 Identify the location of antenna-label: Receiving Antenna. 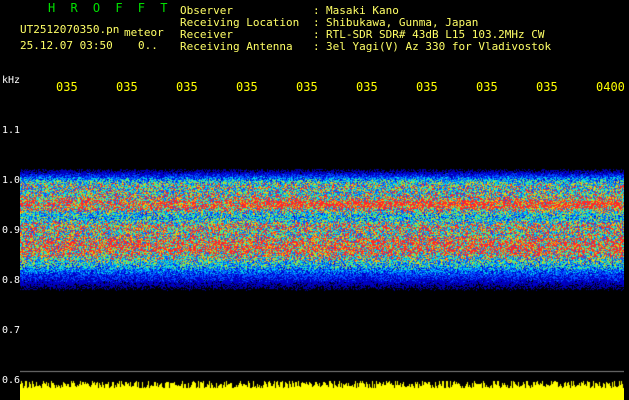
(236, 46).